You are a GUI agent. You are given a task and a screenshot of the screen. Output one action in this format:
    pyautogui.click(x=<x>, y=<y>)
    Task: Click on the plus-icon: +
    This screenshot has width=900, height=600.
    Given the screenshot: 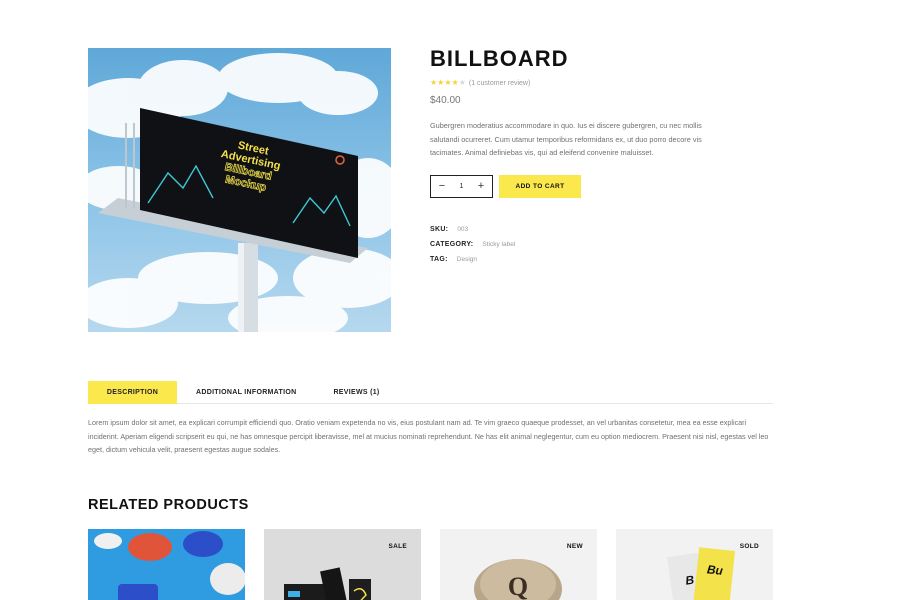 What is the action you would take?
    pyautogui.click(x=481, y=186)
    